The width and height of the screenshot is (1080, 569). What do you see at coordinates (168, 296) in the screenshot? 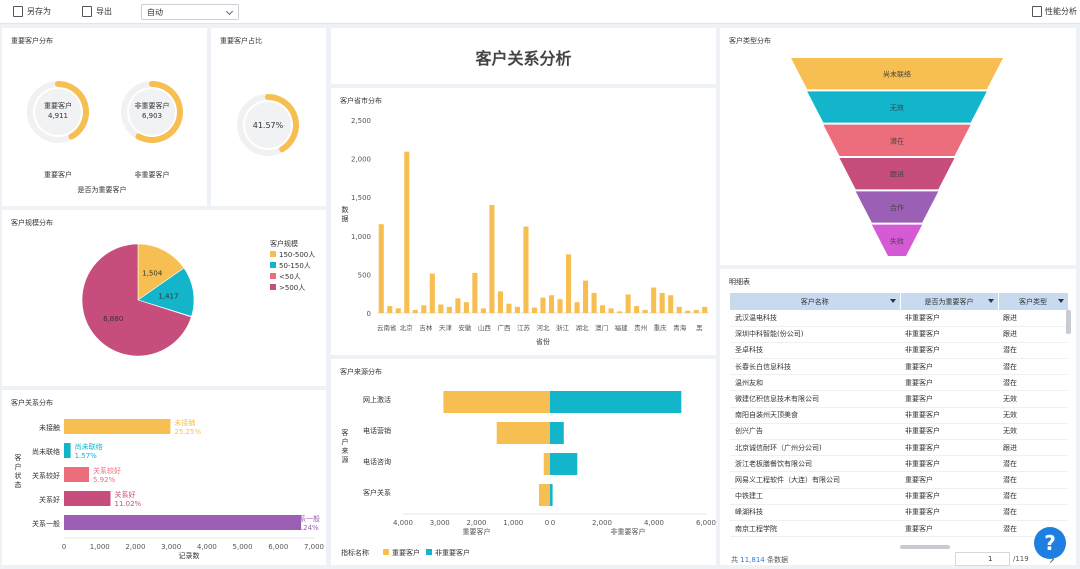
I see `pie-slice-label: 1,417` at bounding box center [168, 296].